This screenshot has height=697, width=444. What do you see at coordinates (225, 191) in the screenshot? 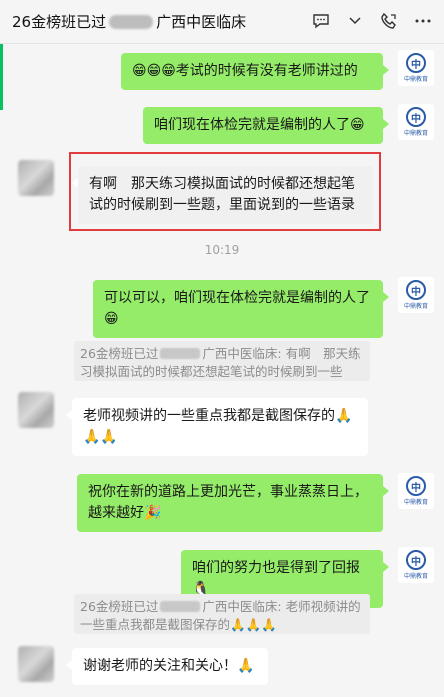
I see `highlight-box` at bounding box center [225, 191].